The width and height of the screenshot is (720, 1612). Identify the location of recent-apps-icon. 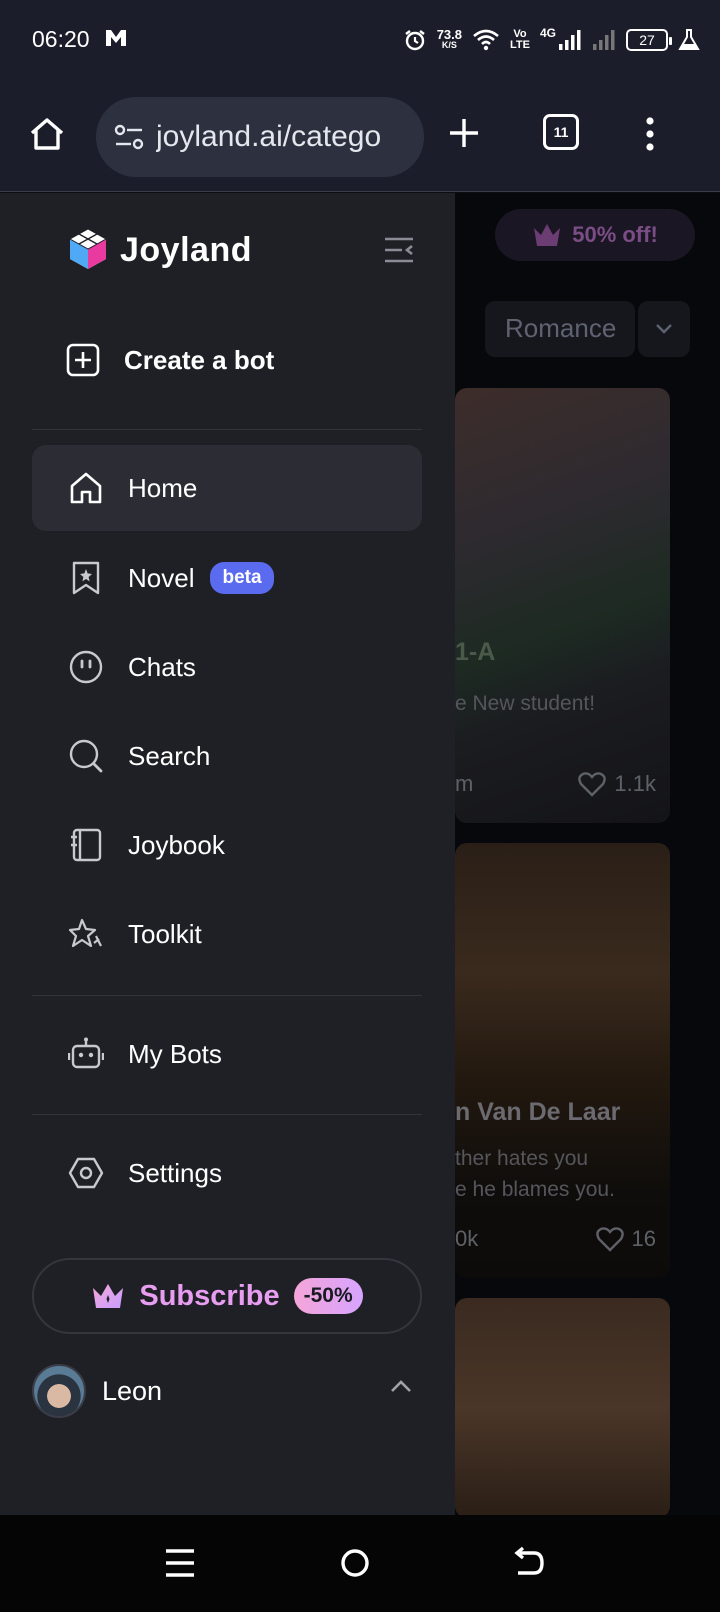
(180, 1563).